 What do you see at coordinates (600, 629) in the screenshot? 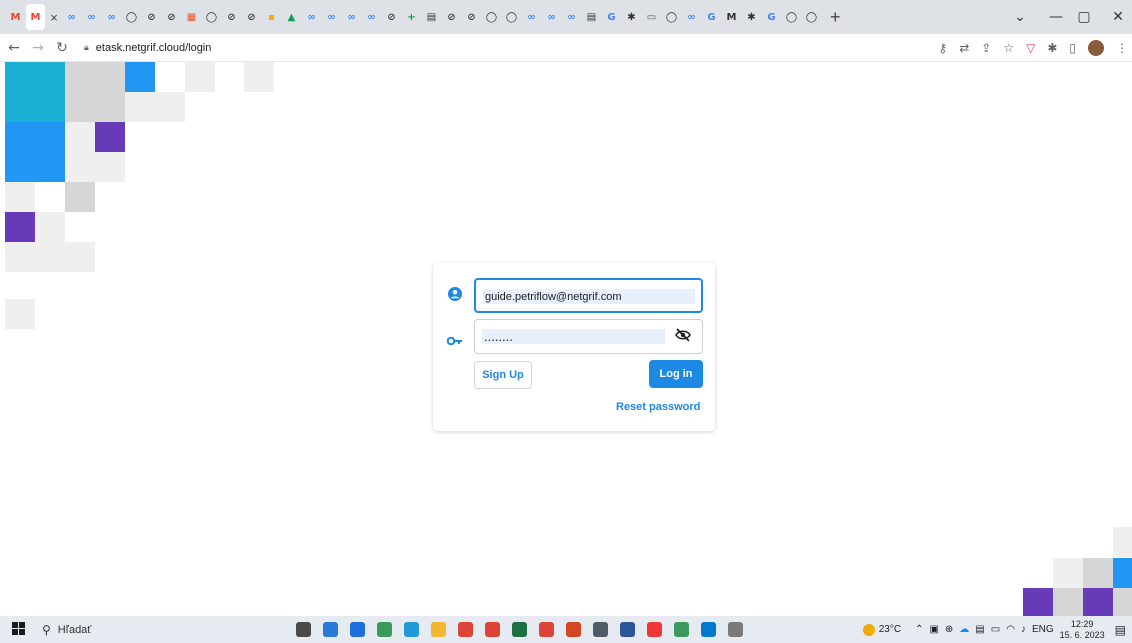
I see `calculator-icon` at bounding box center [600, 629].